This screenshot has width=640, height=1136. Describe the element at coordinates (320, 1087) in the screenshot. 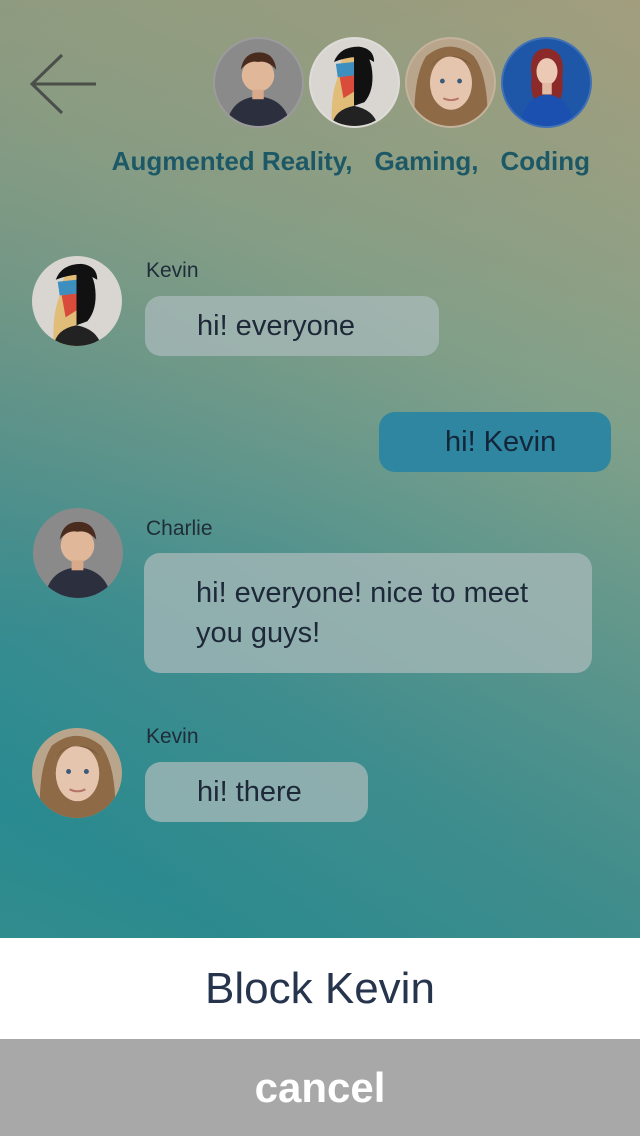

I see `cancel-button: cancel` at that location.